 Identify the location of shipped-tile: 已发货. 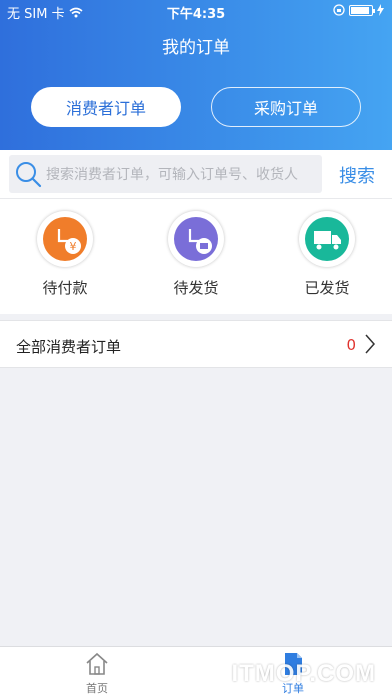
(327, 254).